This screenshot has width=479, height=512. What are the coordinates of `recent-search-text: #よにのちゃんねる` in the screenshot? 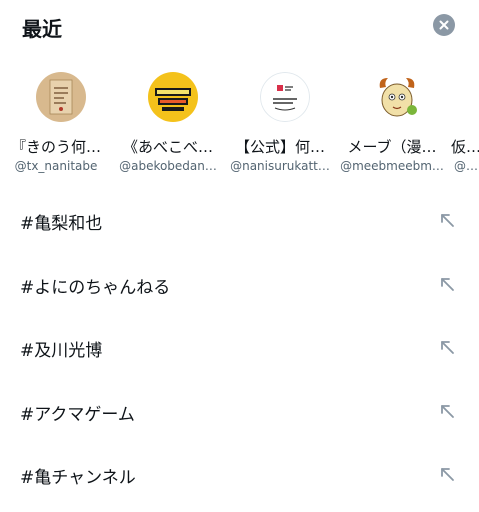 It's located at (95, 287).